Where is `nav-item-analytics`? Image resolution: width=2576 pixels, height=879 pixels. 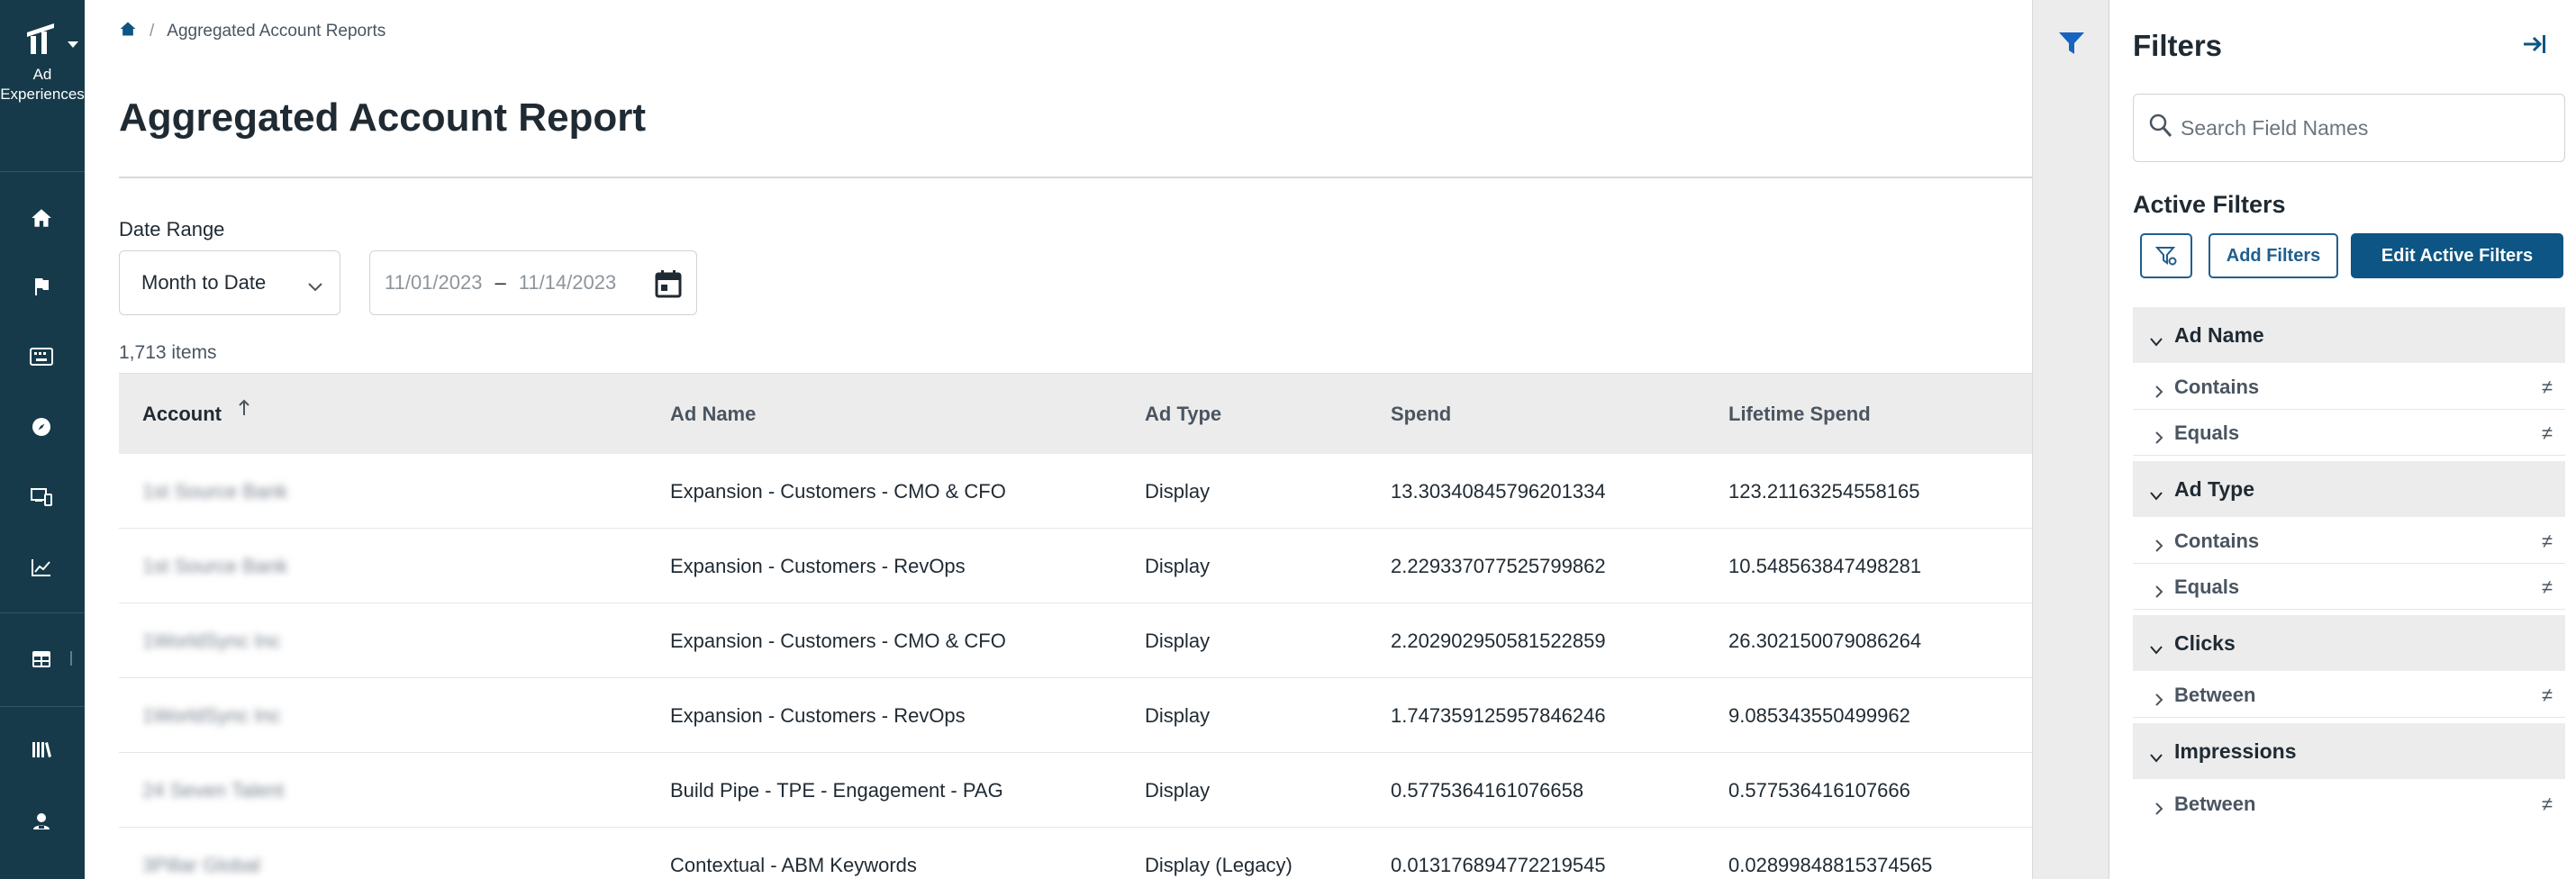
nav-item-analytics is located at coordinates (41, 567).